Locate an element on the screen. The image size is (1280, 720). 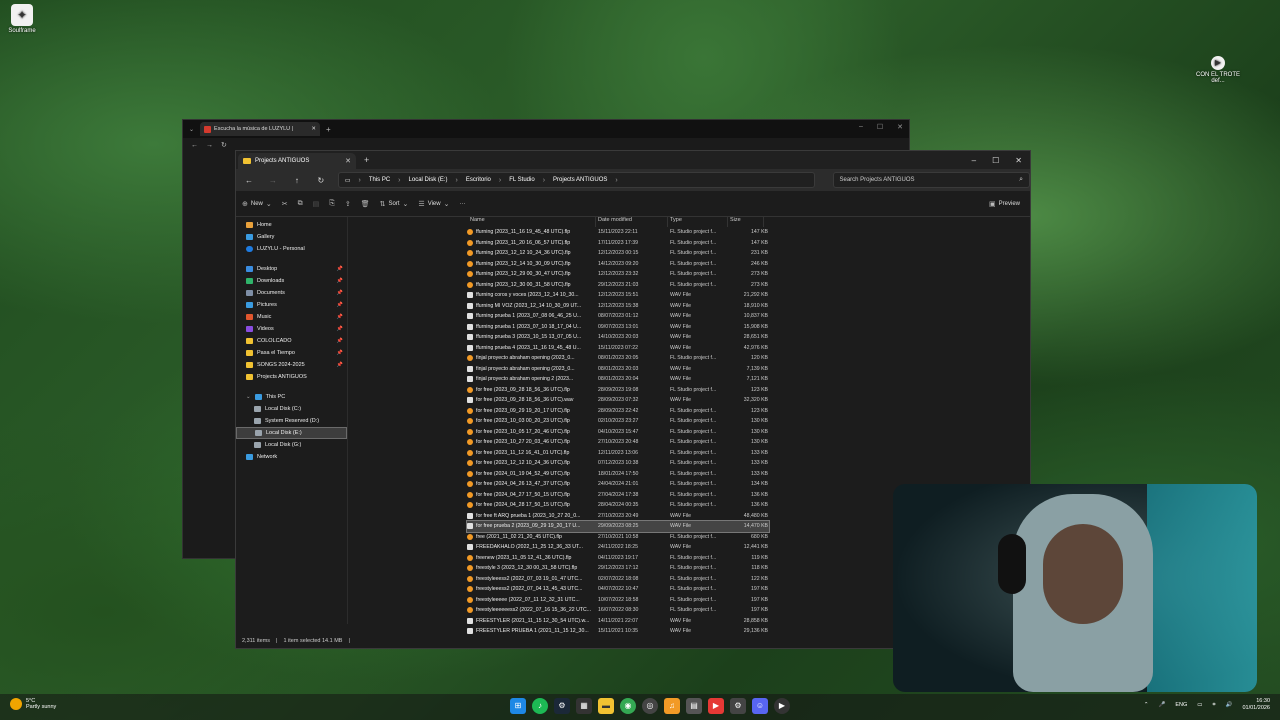
column-header-name: Name is located at coordinates (532, 222).